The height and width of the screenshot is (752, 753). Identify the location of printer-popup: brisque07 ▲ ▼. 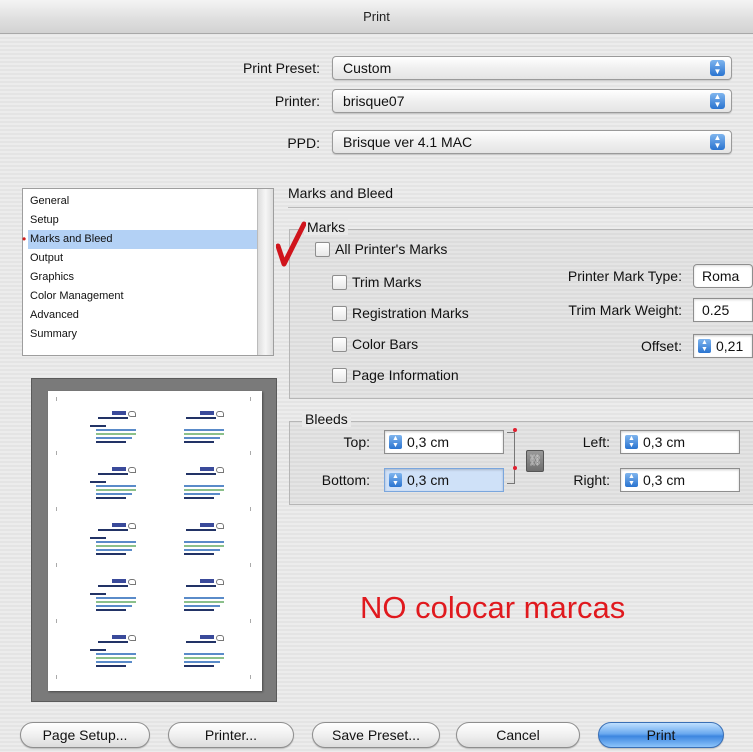
(532, 101).